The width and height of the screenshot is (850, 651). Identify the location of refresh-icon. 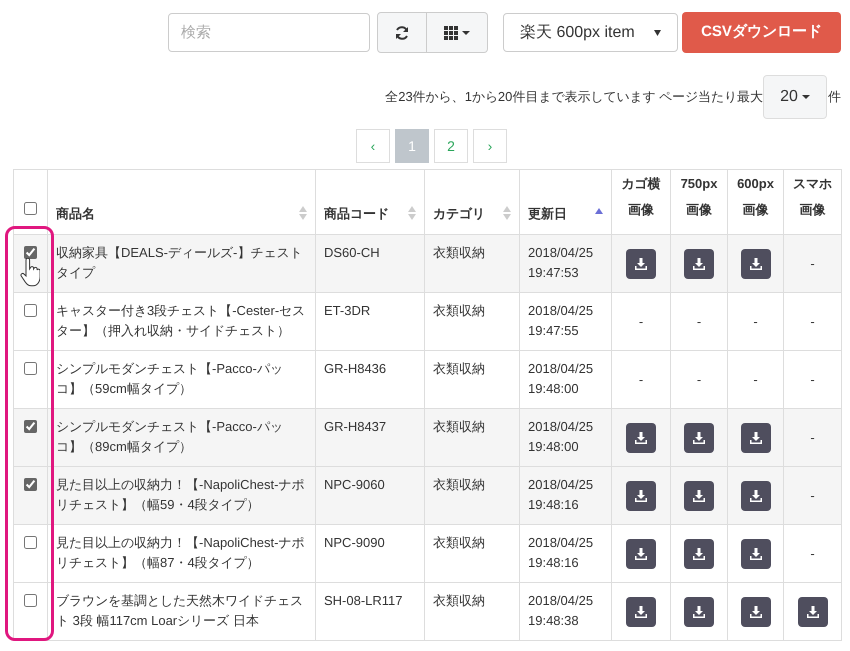
(402, 32).